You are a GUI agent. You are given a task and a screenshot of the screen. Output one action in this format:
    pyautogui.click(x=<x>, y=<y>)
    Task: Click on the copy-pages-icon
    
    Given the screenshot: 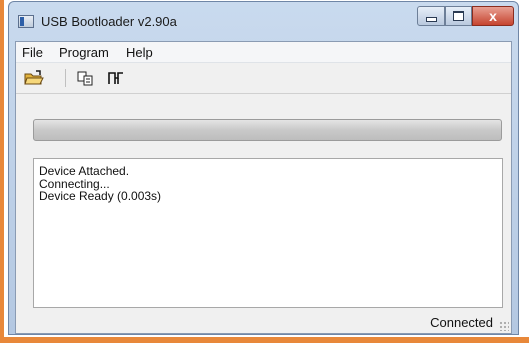 What is the action you would take?
    pyautogui.click(x=85, y=78)
    